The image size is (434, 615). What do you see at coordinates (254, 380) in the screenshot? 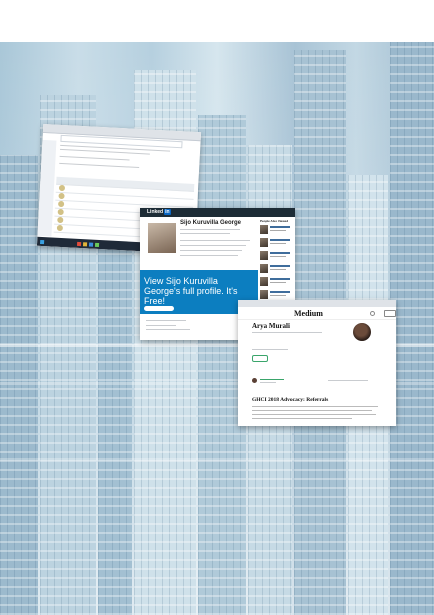
I see `author-avatar-small` at bounding box center [254, 380].